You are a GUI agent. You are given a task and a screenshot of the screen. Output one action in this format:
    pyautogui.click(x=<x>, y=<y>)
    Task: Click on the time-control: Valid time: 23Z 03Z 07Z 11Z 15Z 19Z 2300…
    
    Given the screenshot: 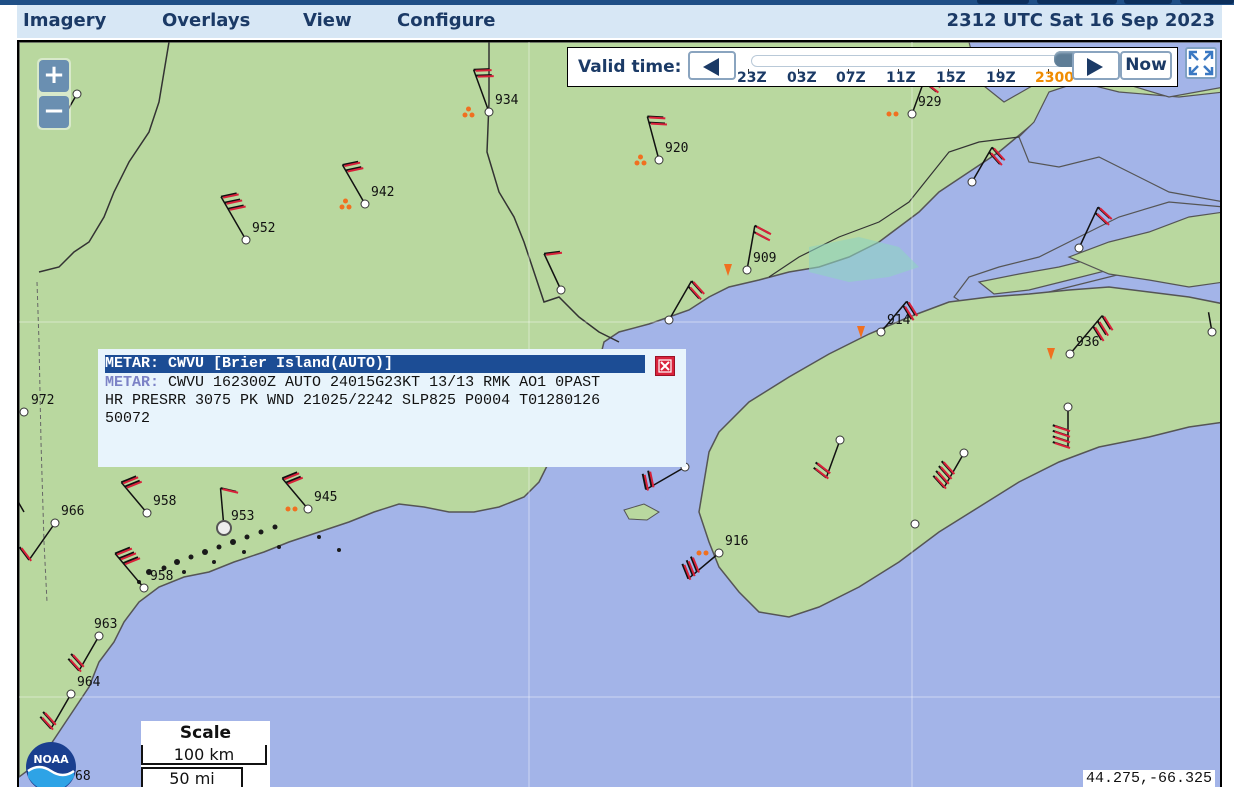 What is the action you would take?
    pyautogui.click(x=872, y=67)
    